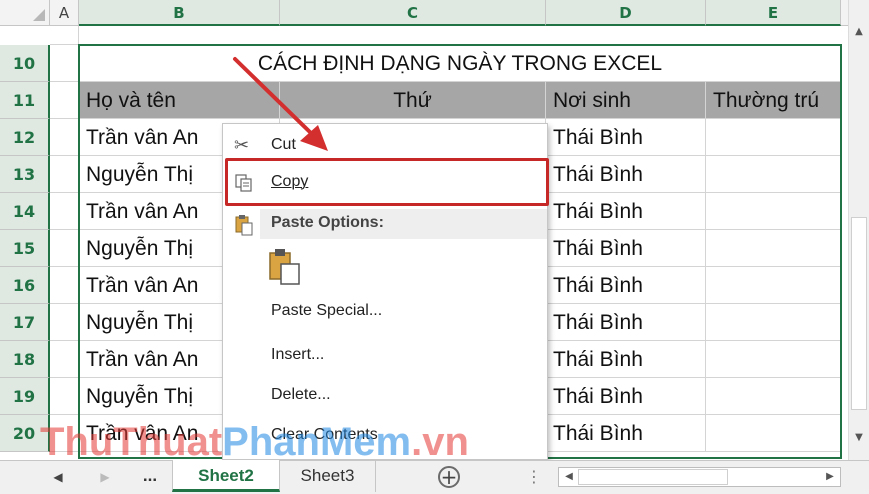 This screenshot has height=494, width=869. Describe the element at coordinates (64, 137) in the screenshot. I see `cell-a12` at that location.